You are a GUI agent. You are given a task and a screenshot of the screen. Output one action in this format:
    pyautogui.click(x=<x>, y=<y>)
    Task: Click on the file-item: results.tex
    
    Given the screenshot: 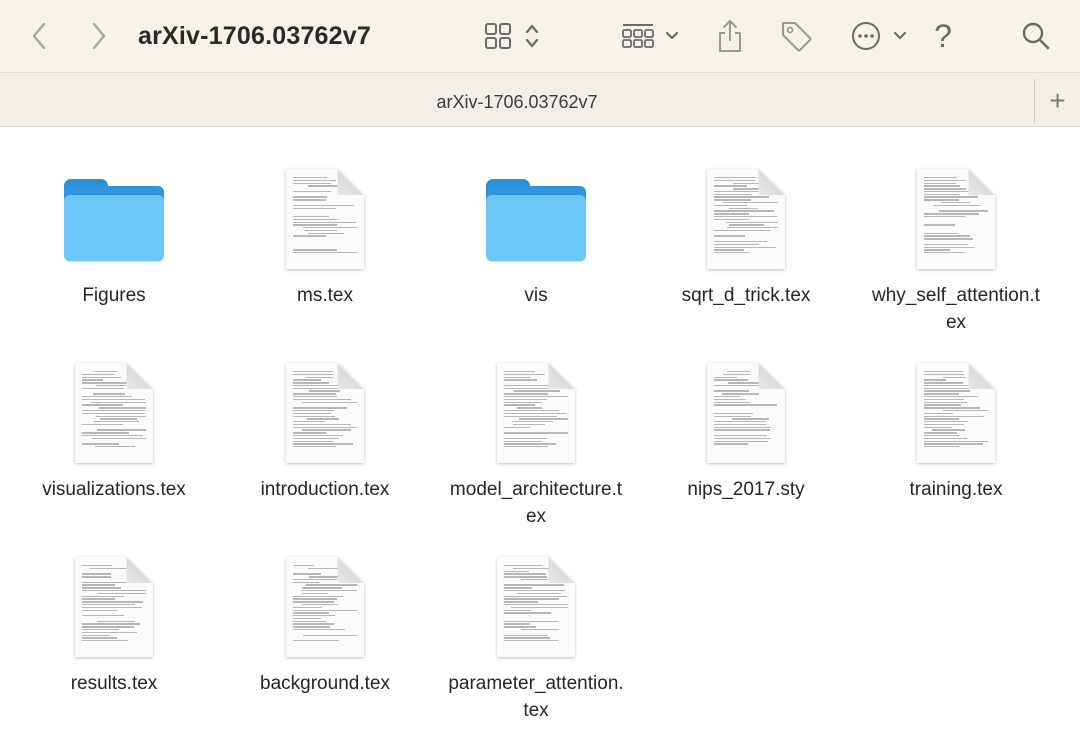 What is the action you would take?
    pyautogui.click(x=114, y=624)
    